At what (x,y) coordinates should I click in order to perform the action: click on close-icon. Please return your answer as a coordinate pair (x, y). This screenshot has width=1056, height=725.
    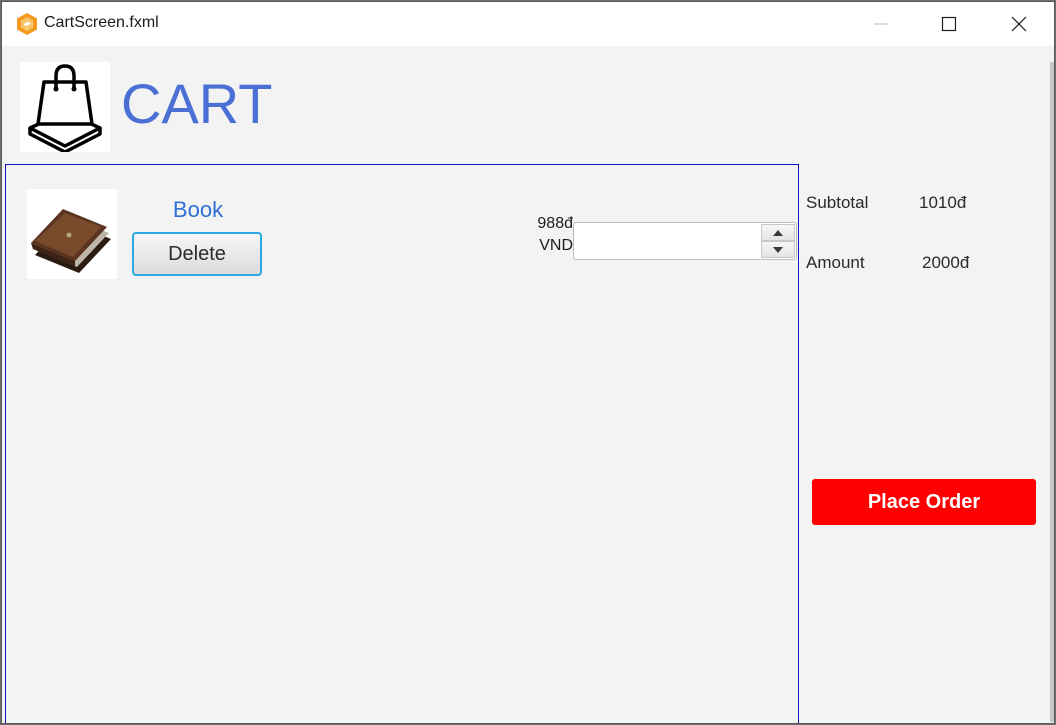
    Looking at the image, I should click on (1019, 24).